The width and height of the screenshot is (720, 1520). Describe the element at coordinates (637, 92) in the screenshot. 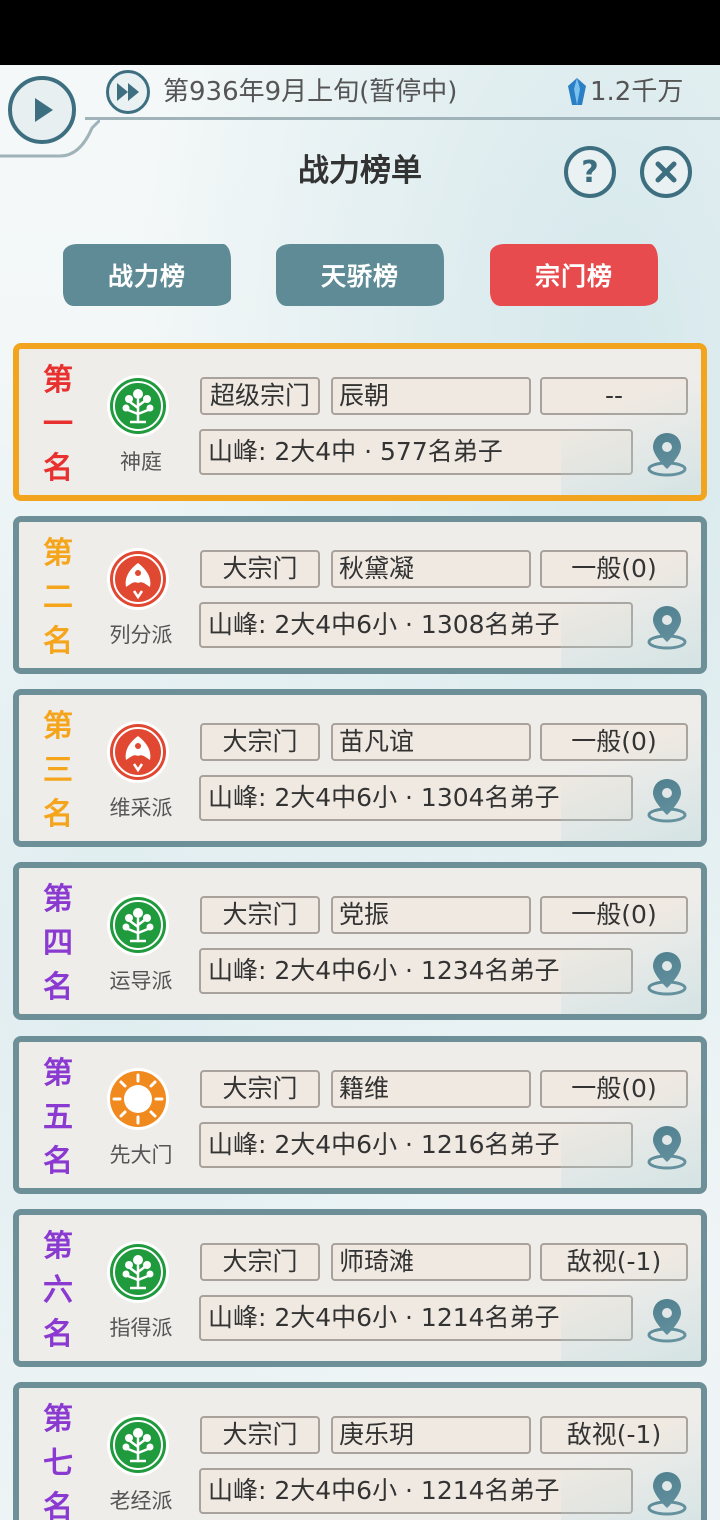

I see `currency-value: 1.2千万` at that location.